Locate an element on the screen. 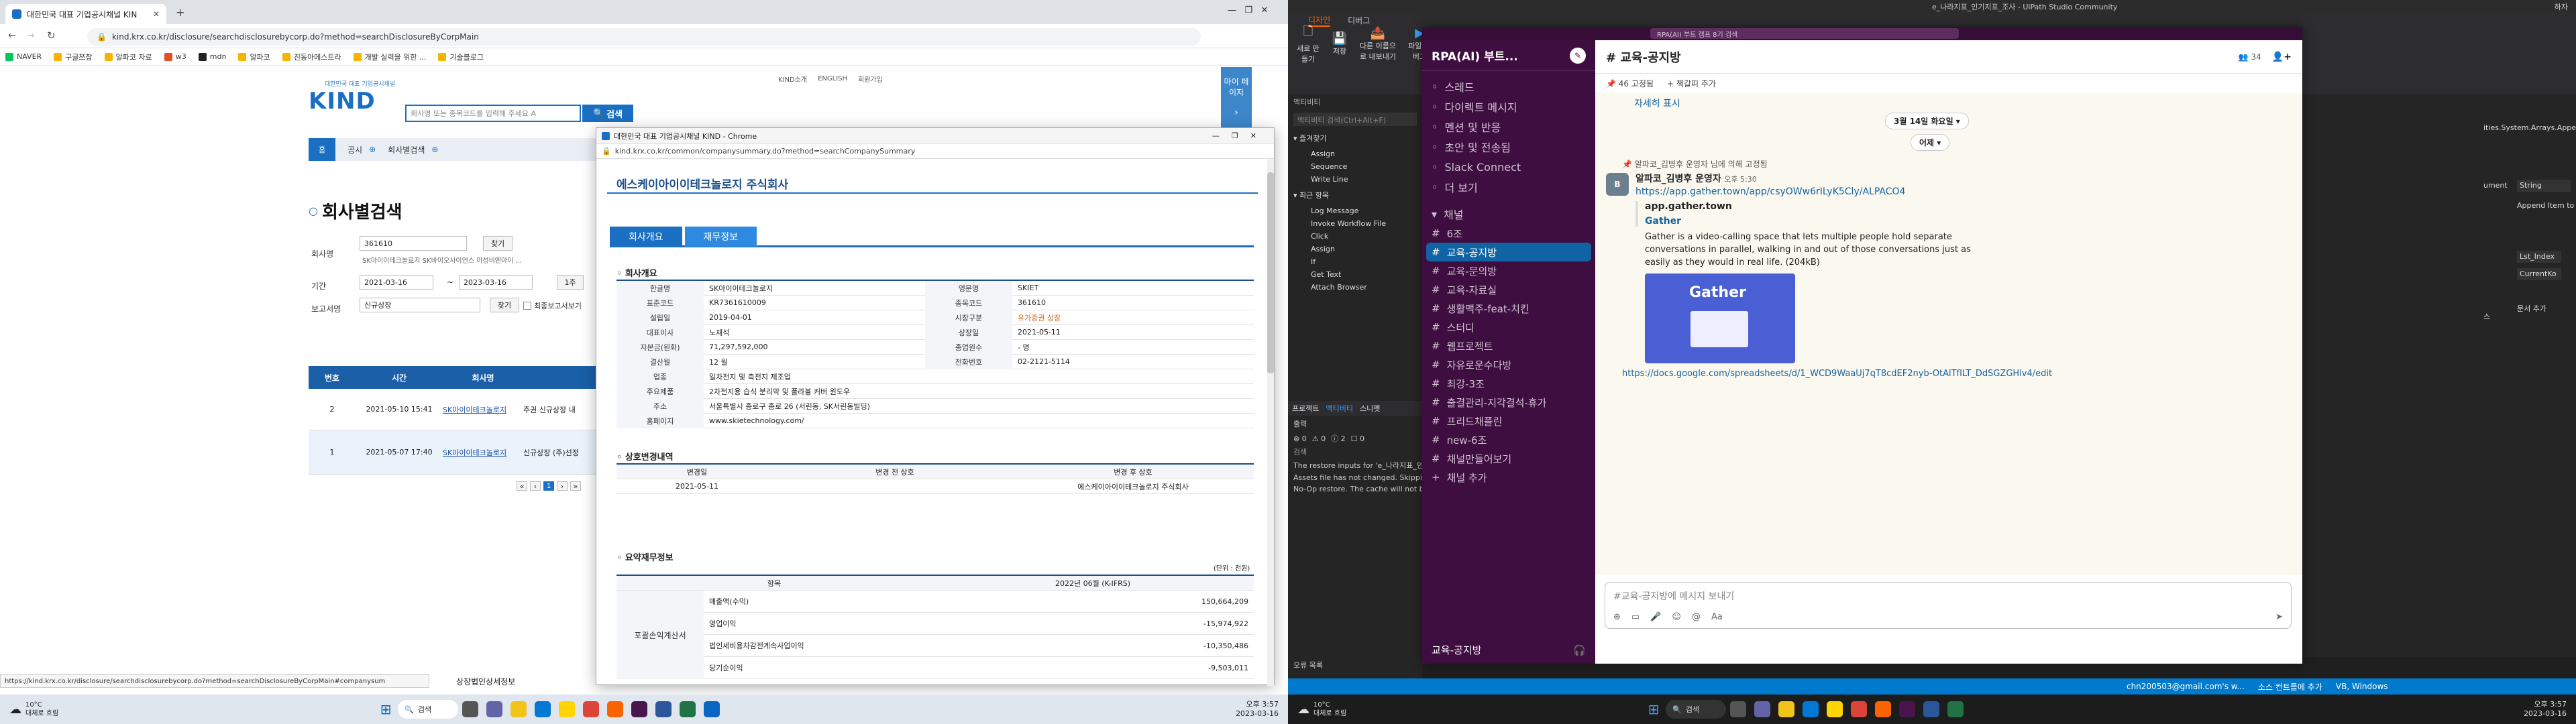  bookmark-item: NAVER is located at coordinates (23, 56).